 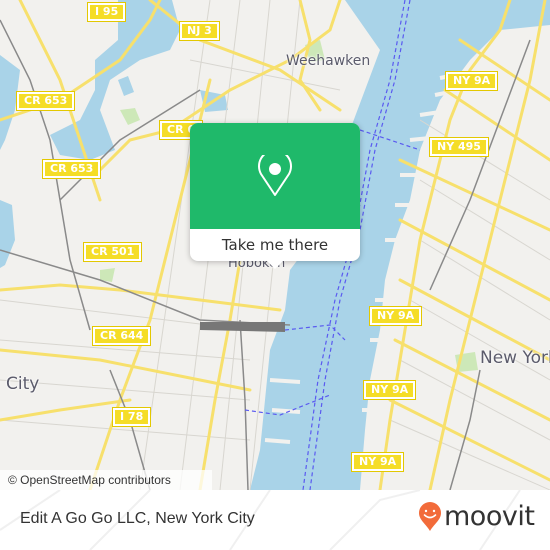 I want to click on moovit-logo: moovit, so click(x=476, y=516).